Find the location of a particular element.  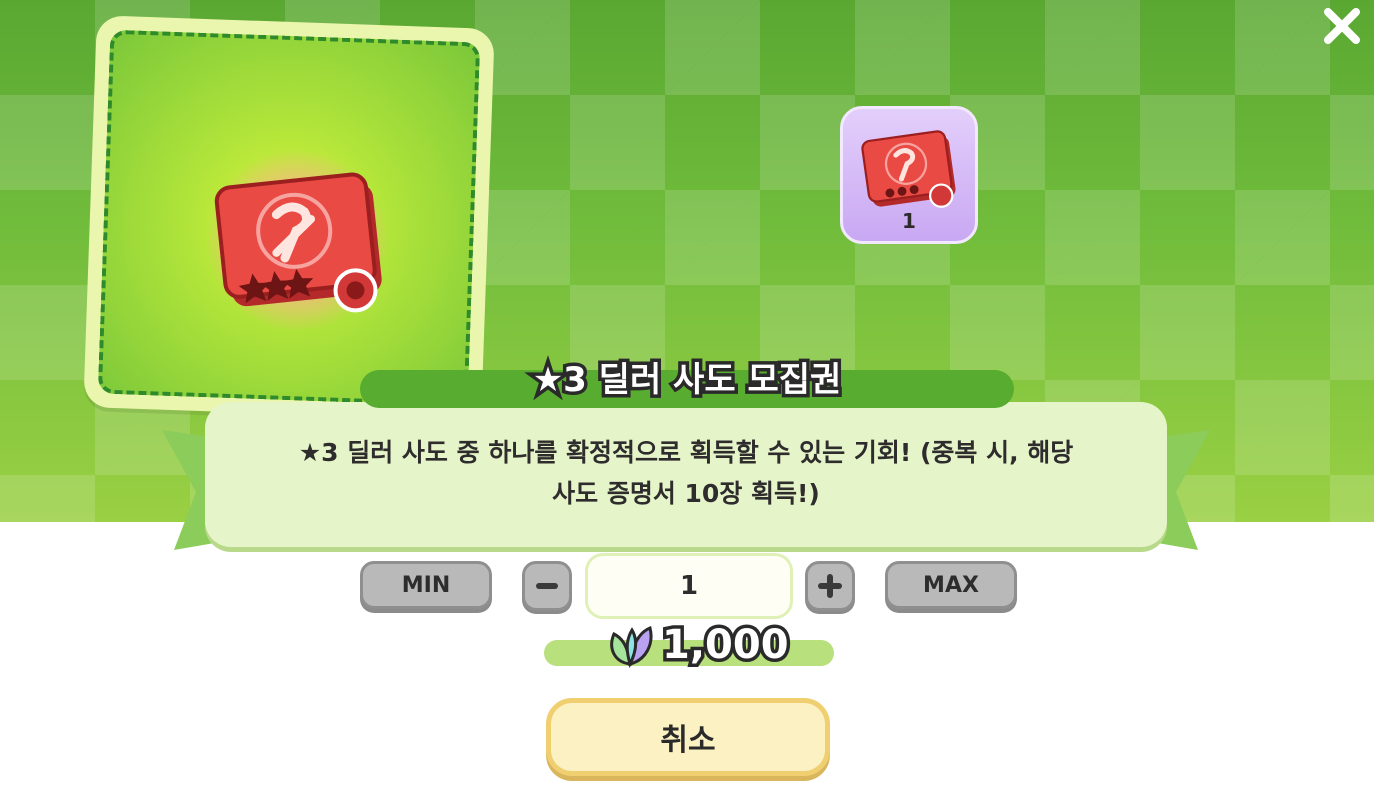

close-icon is located at coordinates (1342, 26).